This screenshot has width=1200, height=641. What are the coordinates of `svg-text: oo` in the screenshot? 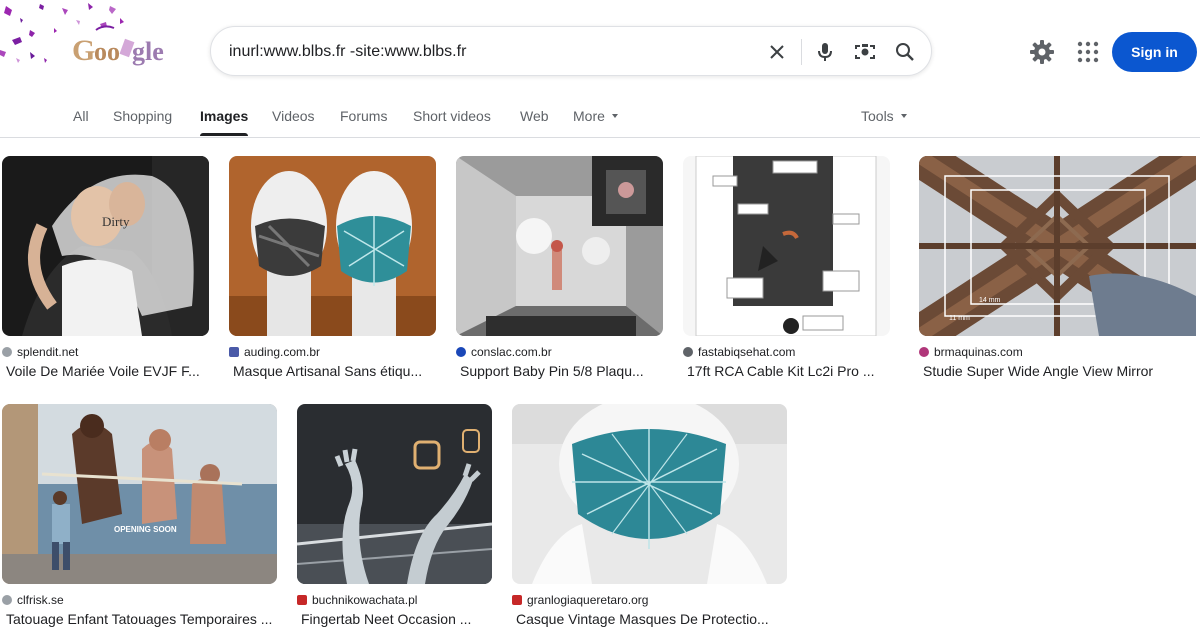 It's located at (107, 51).